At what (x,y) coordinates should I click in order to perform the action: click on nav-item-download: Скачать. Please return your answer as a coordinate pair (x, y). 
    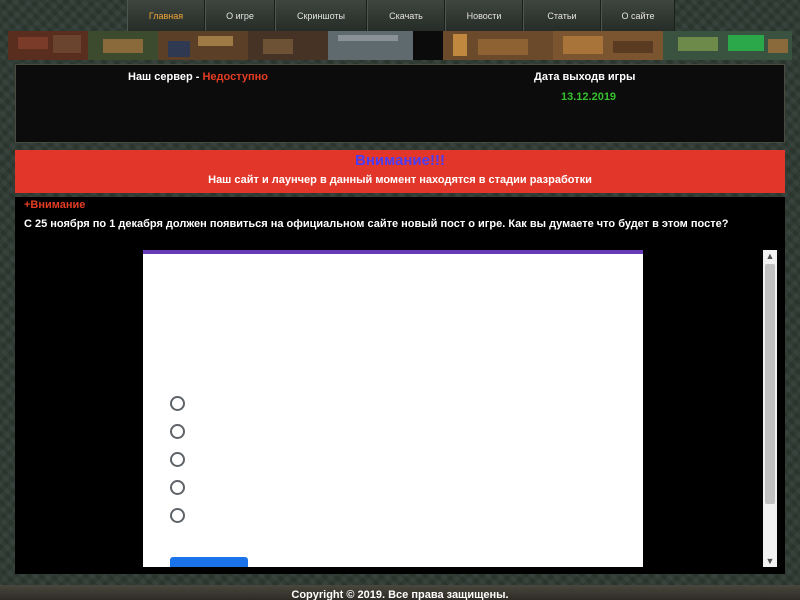
    Looking at the image, I should click on (406, 15).